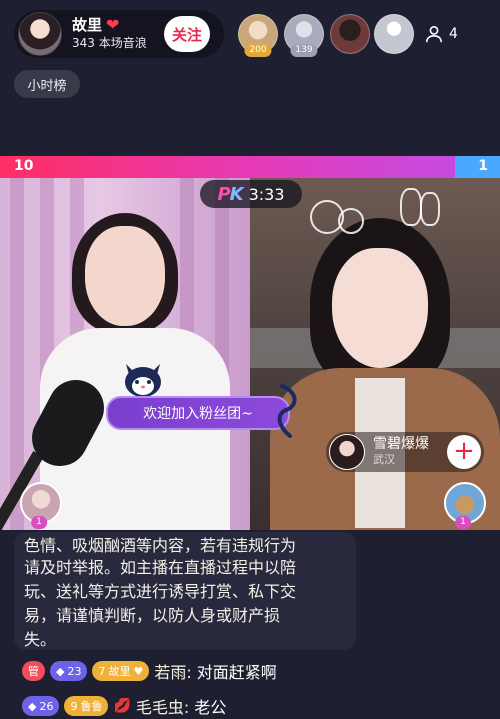 The image size is (500, 719). Describe the element at coordinates (304, 50) in the screenshot. I see `viewer-badge: 139` at that location.